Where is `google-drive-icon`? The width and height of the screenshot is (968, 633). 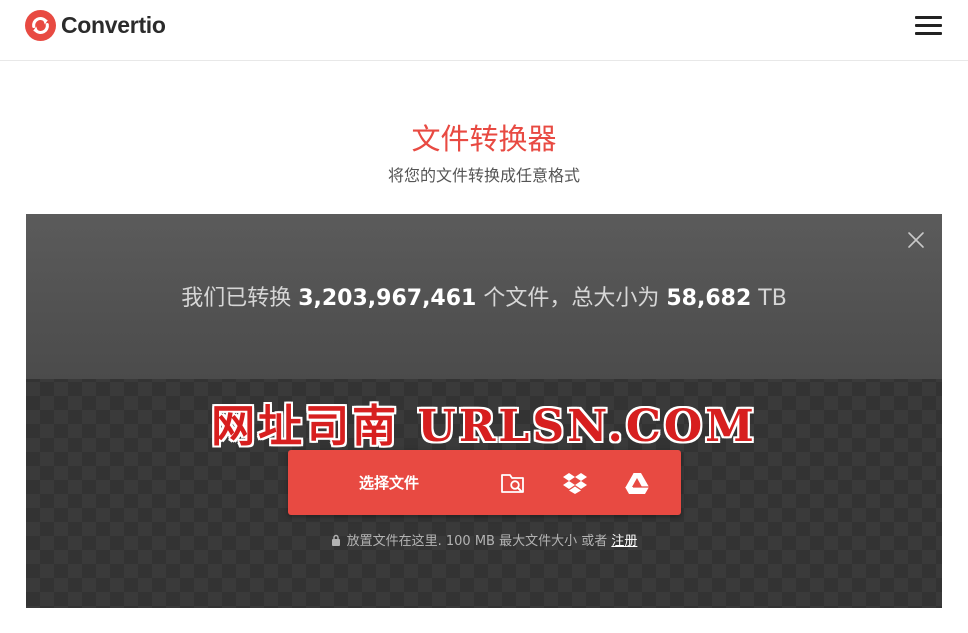
google-drive-icon is located at coordinates (637, 483).